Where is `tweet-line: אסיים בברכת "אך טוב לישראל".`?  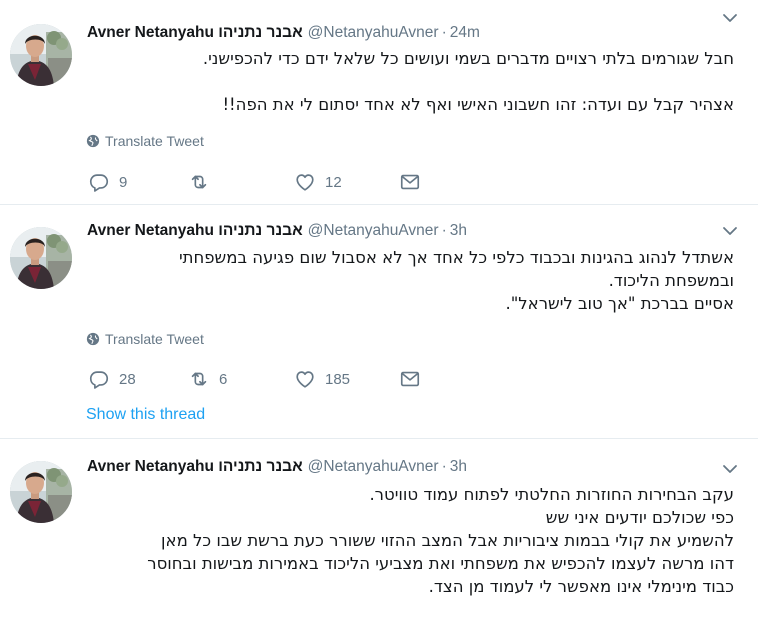 tweet-line: אסיים בברכת "אך טוב לישראל". is located at coordinates (619, 303).